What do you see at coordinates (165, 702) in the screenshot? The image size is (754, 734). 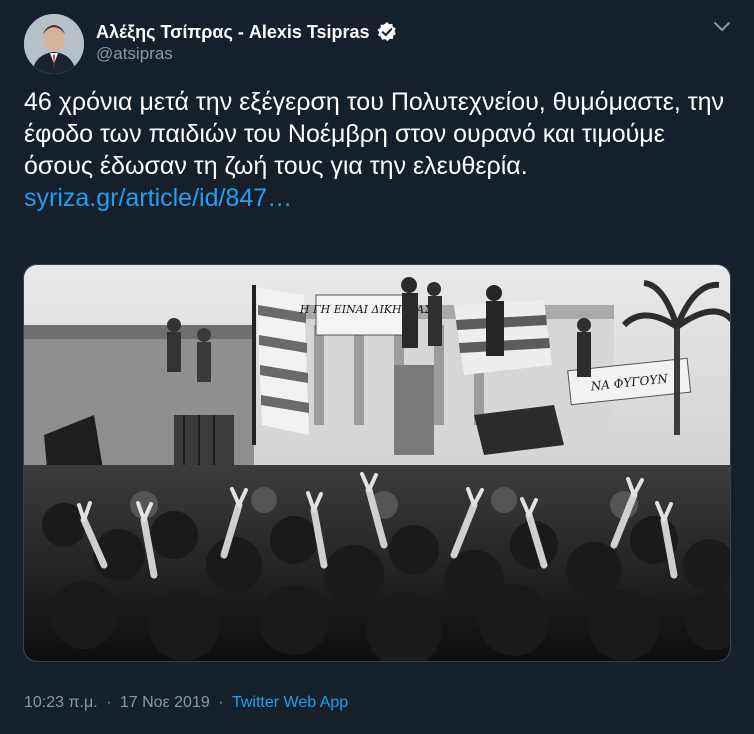 I see `tweet-date: 17 Νοε 2019` at bounding box center [165, 702].